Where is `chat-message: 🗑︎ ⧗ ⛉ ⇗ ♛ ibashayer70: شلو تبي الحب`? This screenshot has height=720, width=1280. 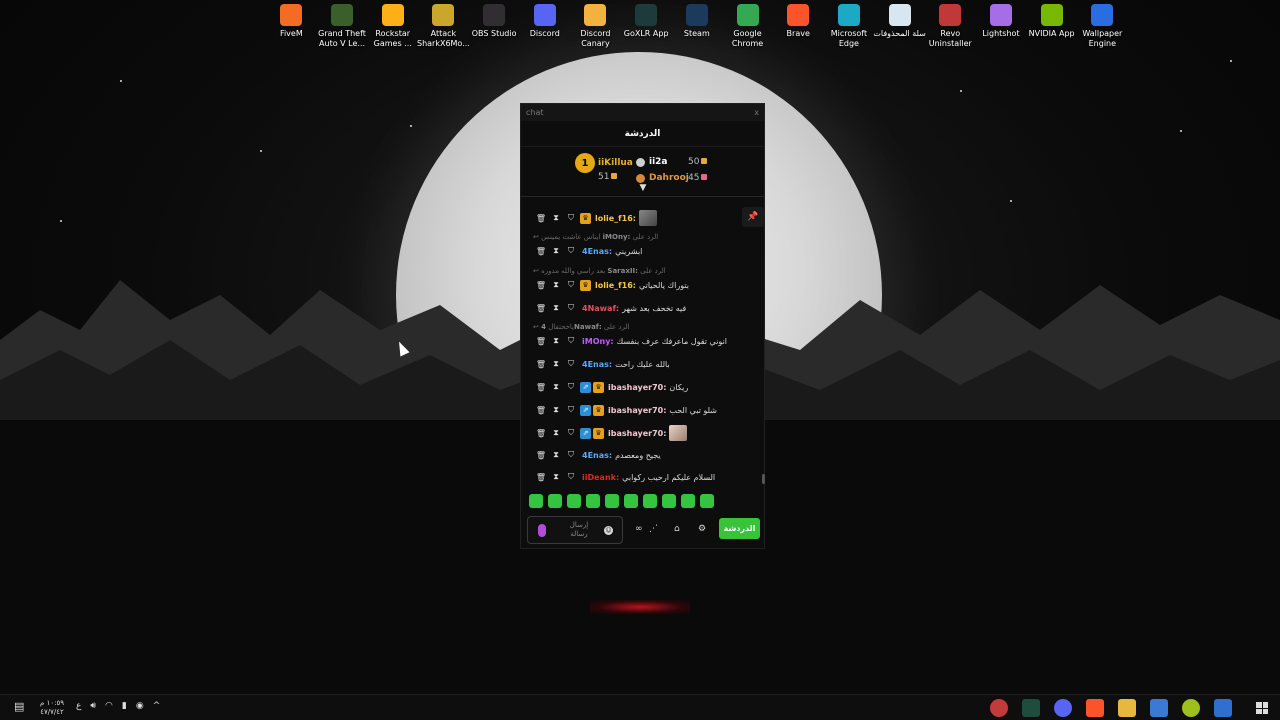
chat-message: 🗑︎ ⧗ ⛉ ⇗ ♛ ibashayer70: شلو تبي الحب is located at coordinates (626, 410).